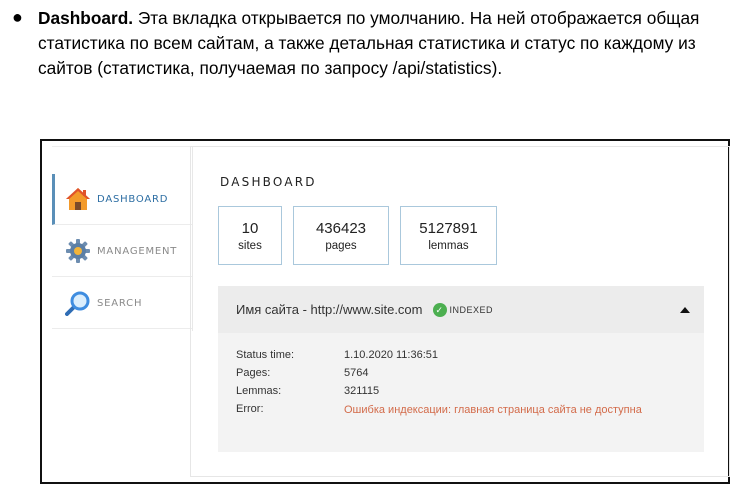 This screenshot has width=746, height=490. I want to click on stat-value: 5127891, so click(448, 228).